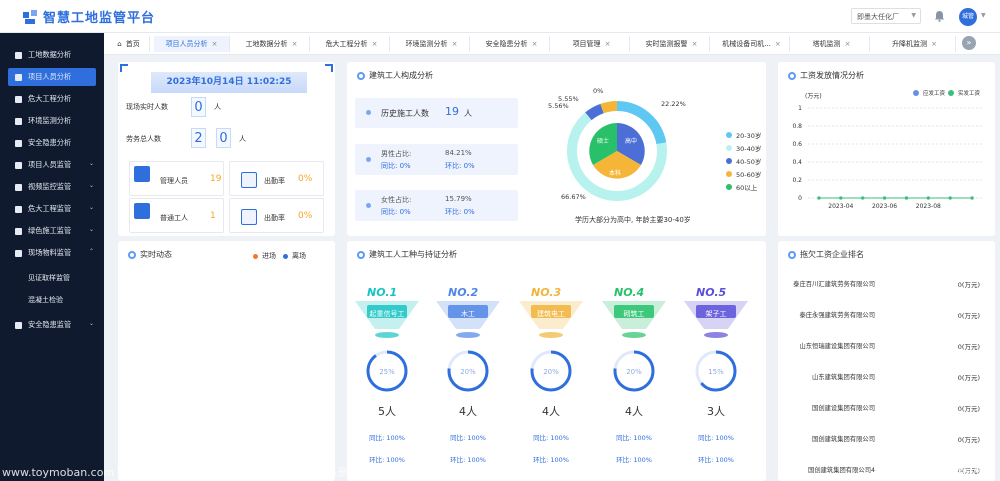  What do you see at coordinates (52, 187) in the screenshot?
I see `sidebar-item-video-supervision: 视频监控监管 ⌄` at bounding box center [52, 187].